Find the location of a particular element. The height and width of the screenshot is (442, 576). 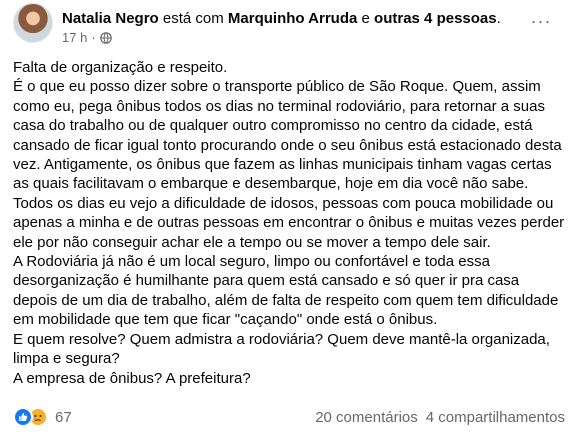

like-icon is located at coordinates (23, 417).